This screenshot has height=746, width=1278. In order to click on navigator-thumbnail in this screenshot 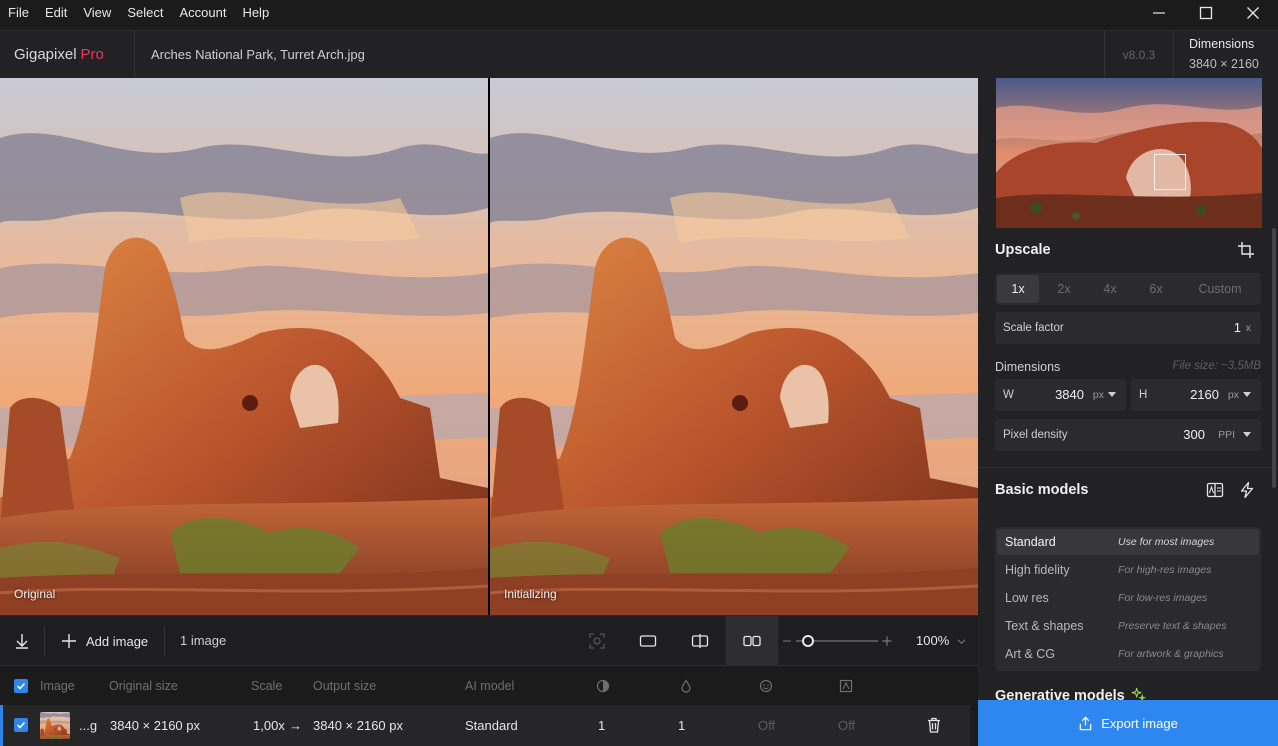, I will do `click(1129, 153)`.